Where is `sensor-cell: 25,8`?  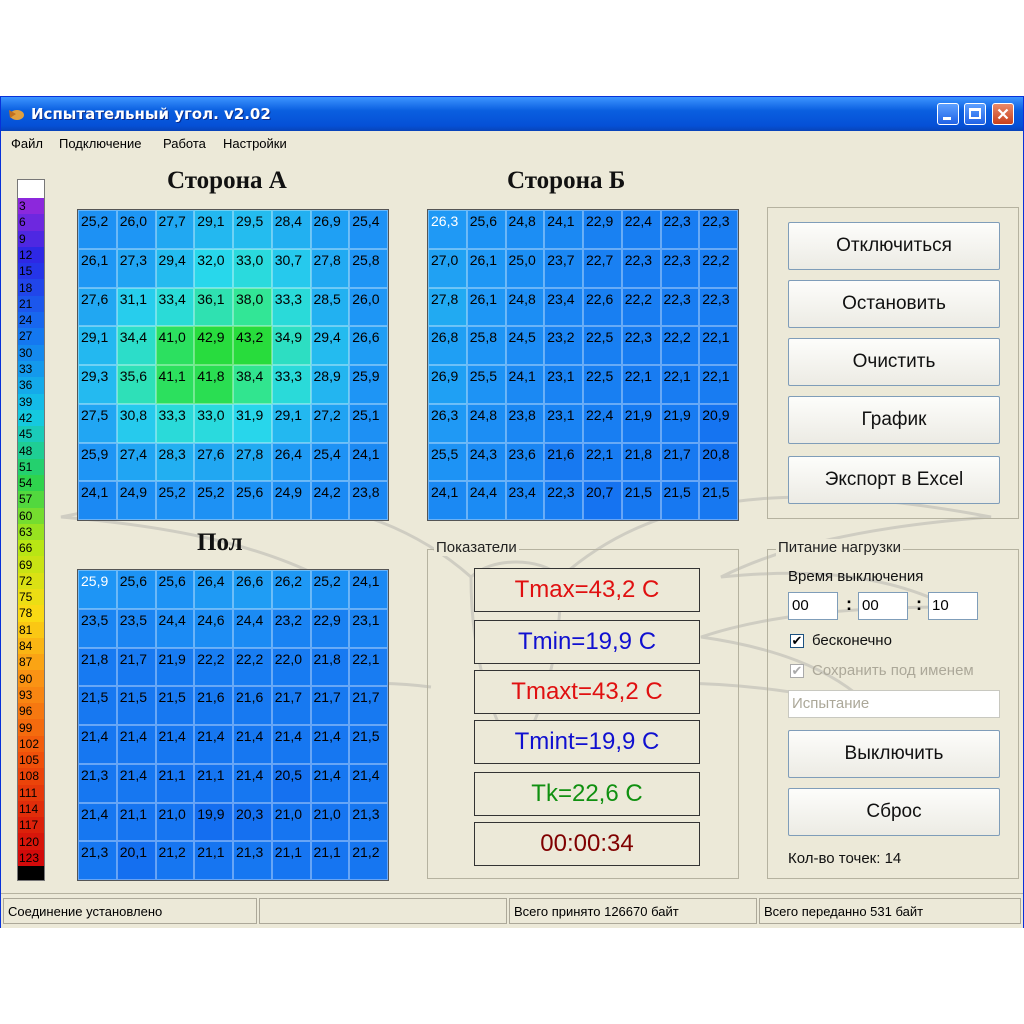 sensor-cell: 25,8 is located at coordinates (368, 268).